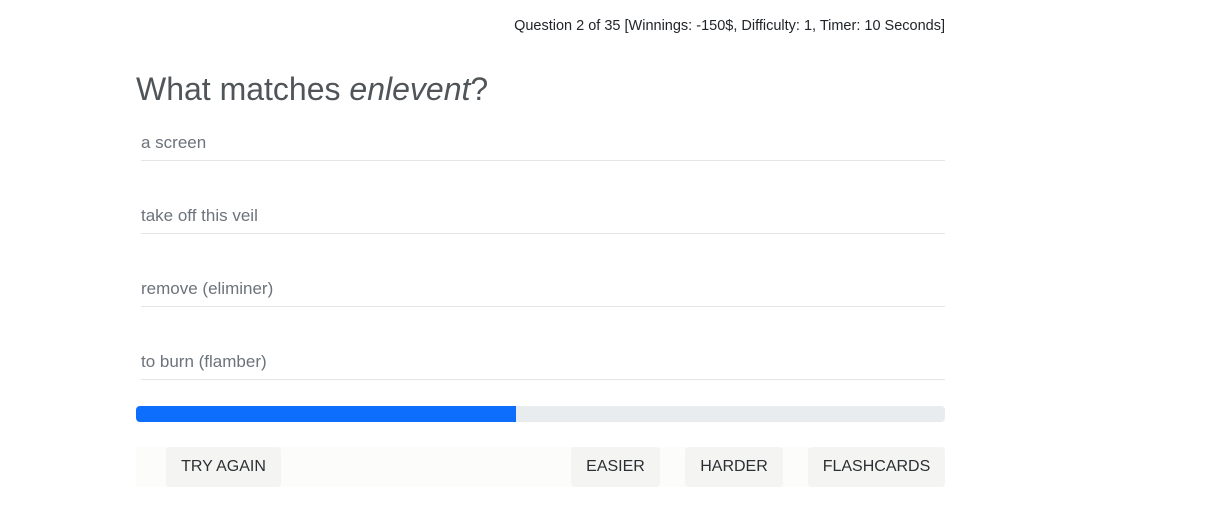 The image size is (1211, 505). What do you see at coordinates (543, 287) in the screenshot?
I see `answer-option-3: remove (eliminer)` at bounding box center [543, 287].